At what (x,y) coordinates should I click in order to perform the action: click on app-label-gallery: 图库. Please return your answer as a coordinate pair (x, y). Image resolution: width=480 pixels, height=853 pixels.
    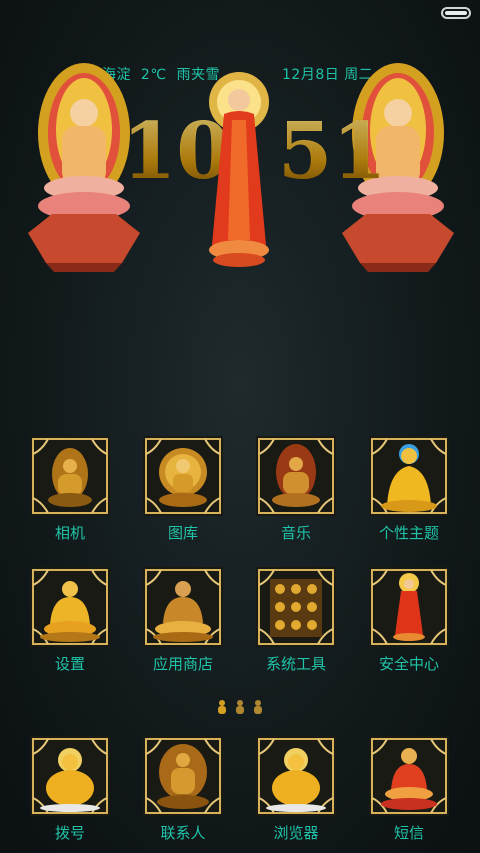
    Looking at the image, I should click on (182, 533).